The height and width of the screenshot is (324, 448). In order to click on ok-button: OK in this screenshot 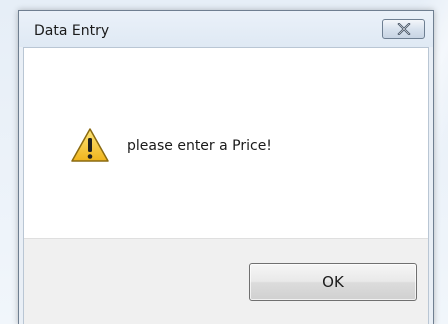, I will do `click(333, 282)`.